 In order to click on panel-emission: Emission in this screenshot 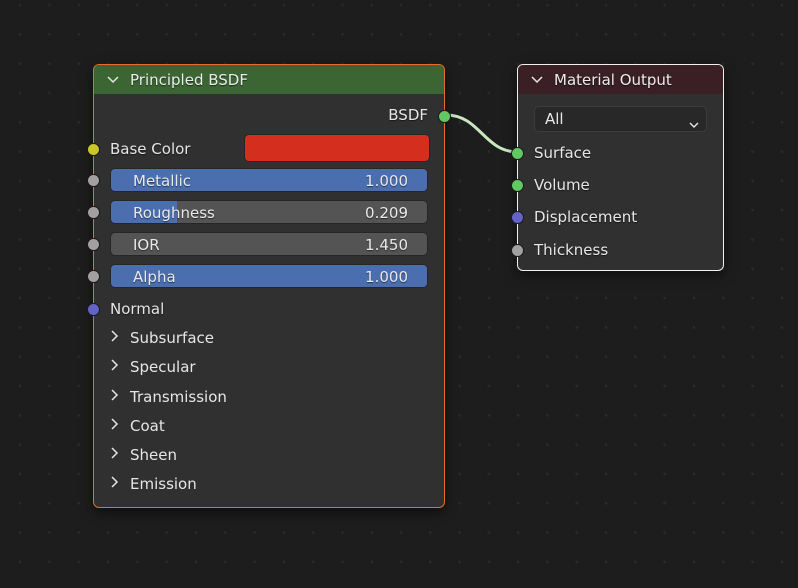, I will do `click(153, 484)`.